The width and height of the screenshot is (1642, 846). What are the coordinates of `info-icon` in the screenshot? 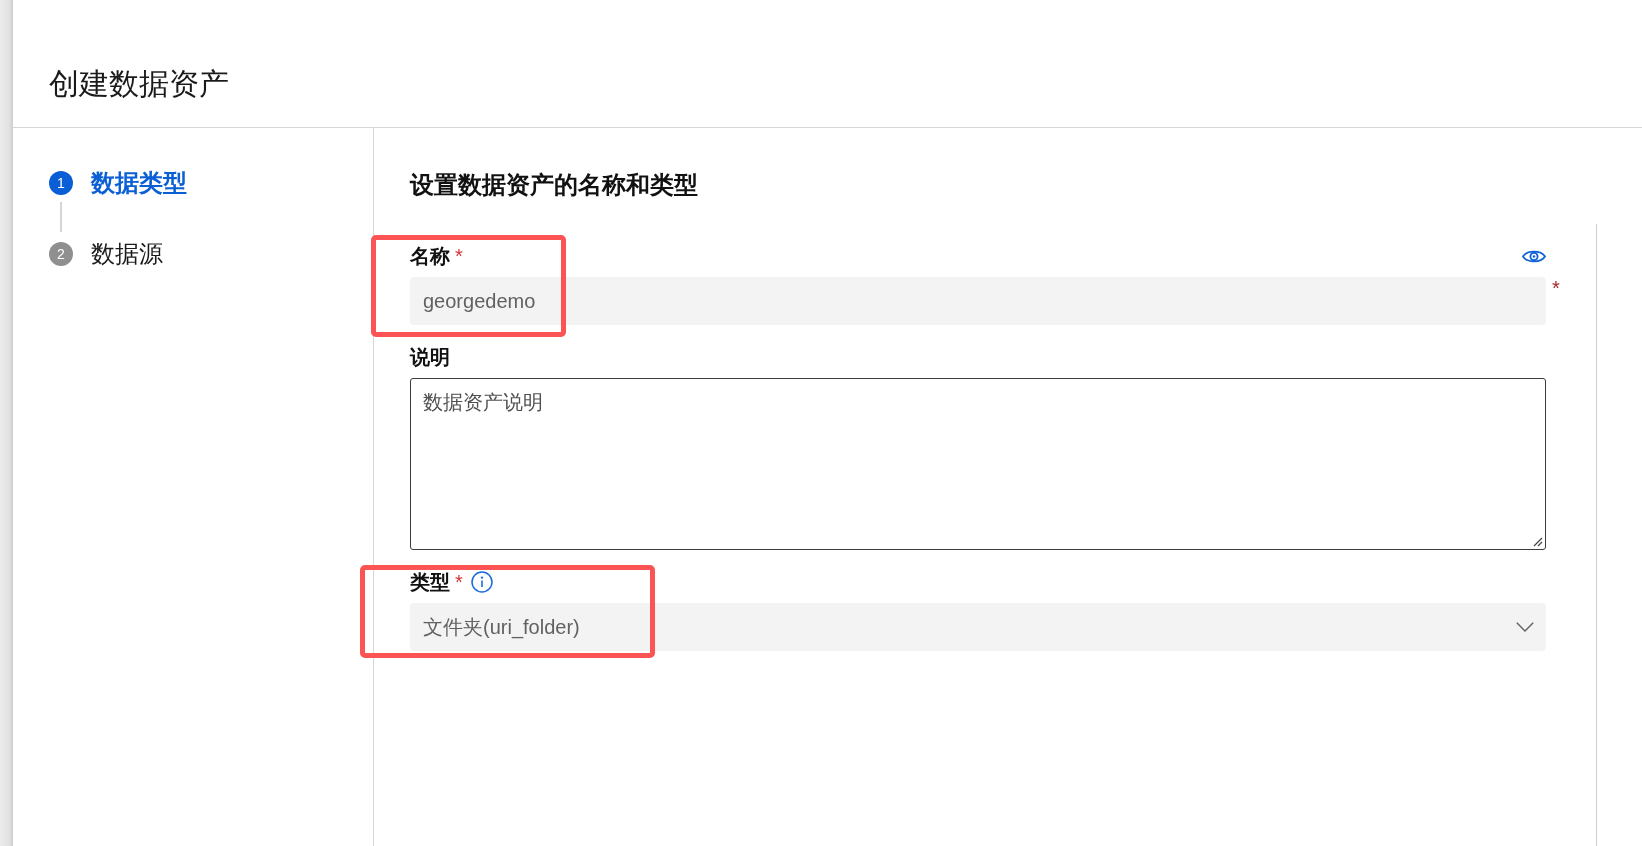 It's located at (481, 582).